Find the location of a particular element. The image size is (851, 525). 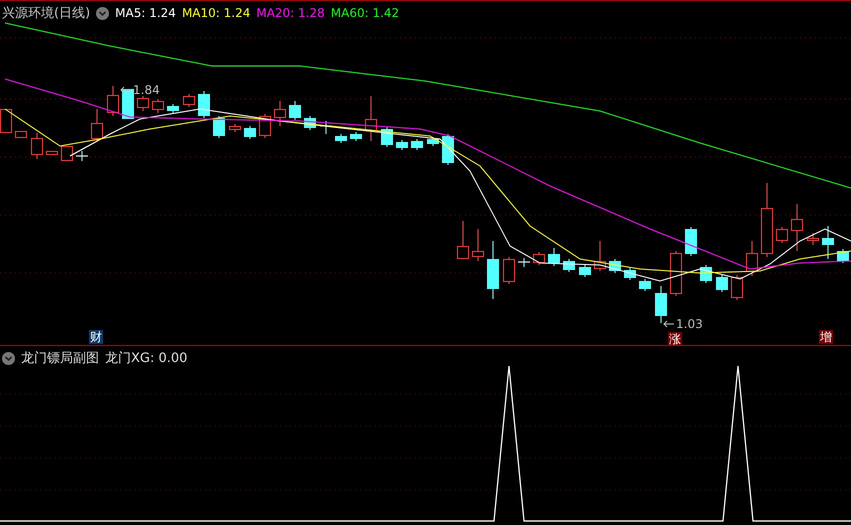

indicator-value: MA20: 1.28 is located at coordinates (290, 13).